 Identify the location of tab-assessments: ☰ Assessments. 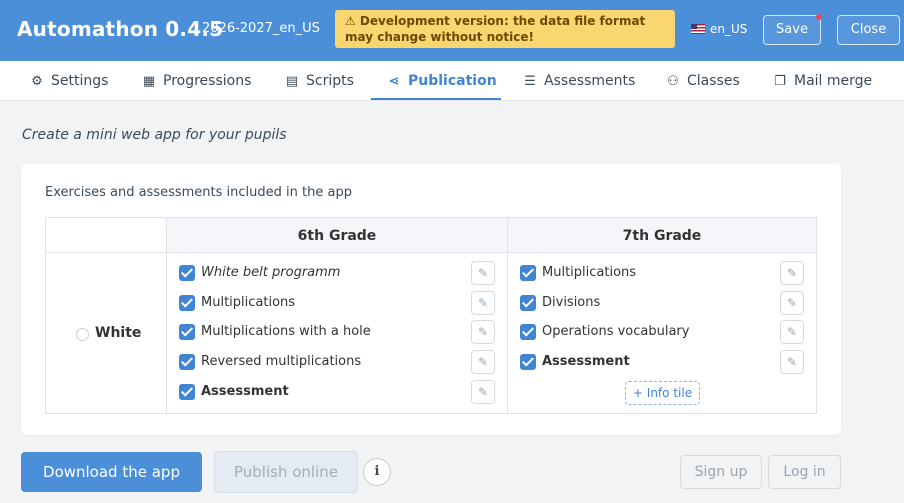
(578, 81).